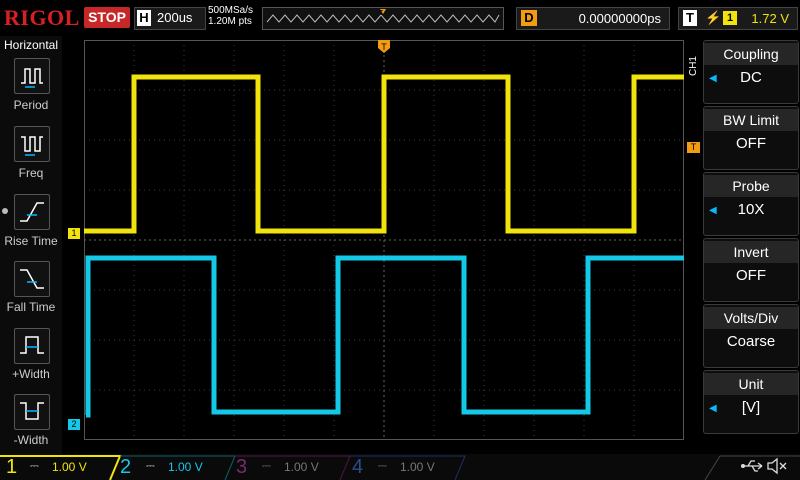 This screenshot has width=800, height=480. Describe the element at coordinates (752, 466) in the screenshot. I see `usb-icon` at that location.